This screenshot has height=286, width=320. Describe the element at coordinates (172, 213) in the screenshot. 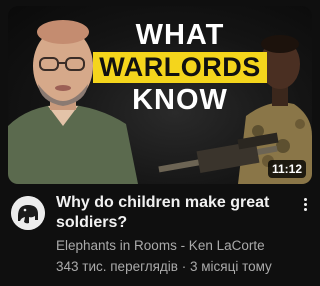

I see `video-title: Why do children make great soldiers?` at that location.